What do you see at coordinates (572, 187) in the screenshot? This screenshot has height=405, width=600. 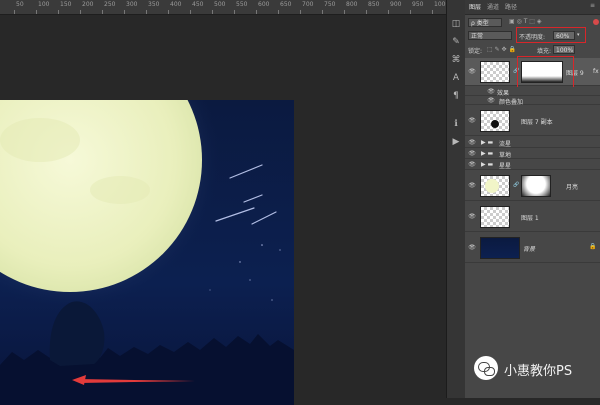 I see `layer-name: 月亮` at bounding box center [572, 187].